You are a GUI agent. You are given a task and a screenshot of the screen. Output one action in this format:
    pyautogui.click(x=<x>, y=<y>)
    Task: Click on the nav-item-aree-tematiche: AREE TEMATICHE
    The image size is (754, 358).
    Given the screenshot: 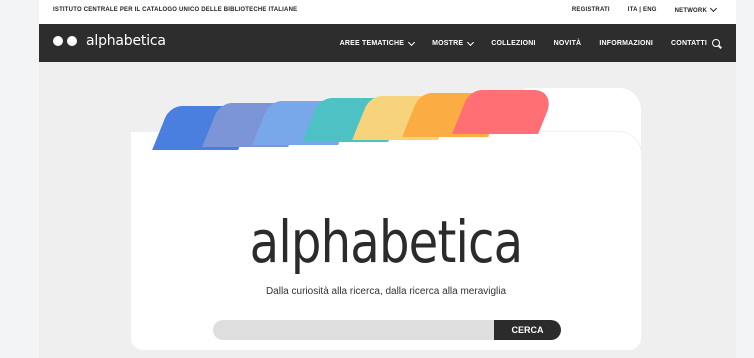 What is the action you would take?
    pyautogui.click(x=377, y=42)
    